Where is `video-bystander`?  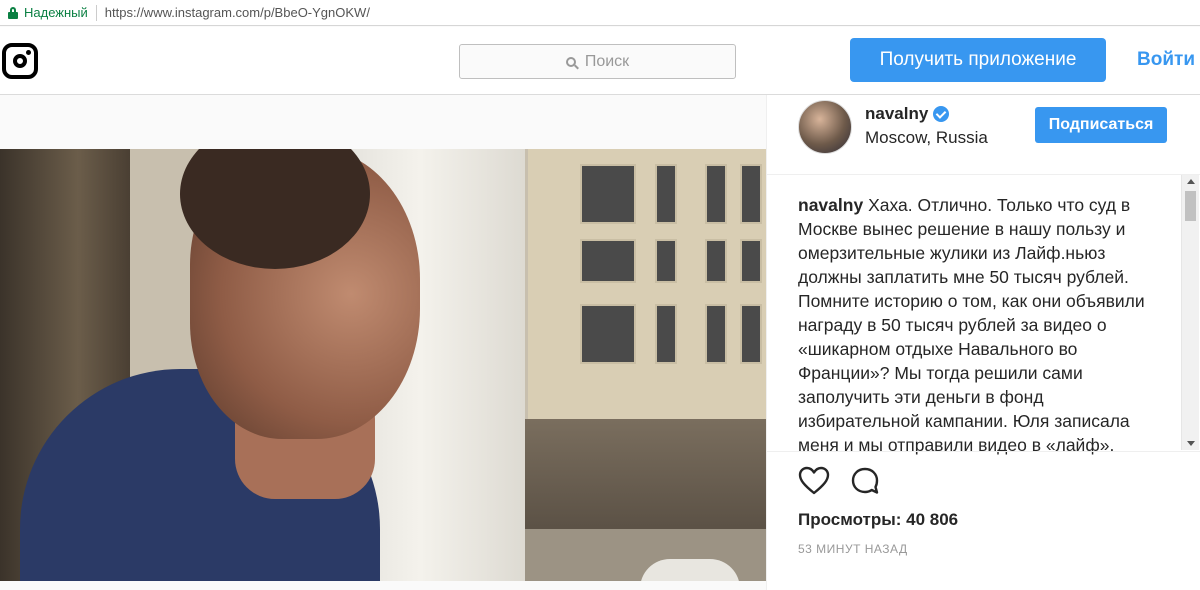 video-bystander is located at coordinates (690, 570).